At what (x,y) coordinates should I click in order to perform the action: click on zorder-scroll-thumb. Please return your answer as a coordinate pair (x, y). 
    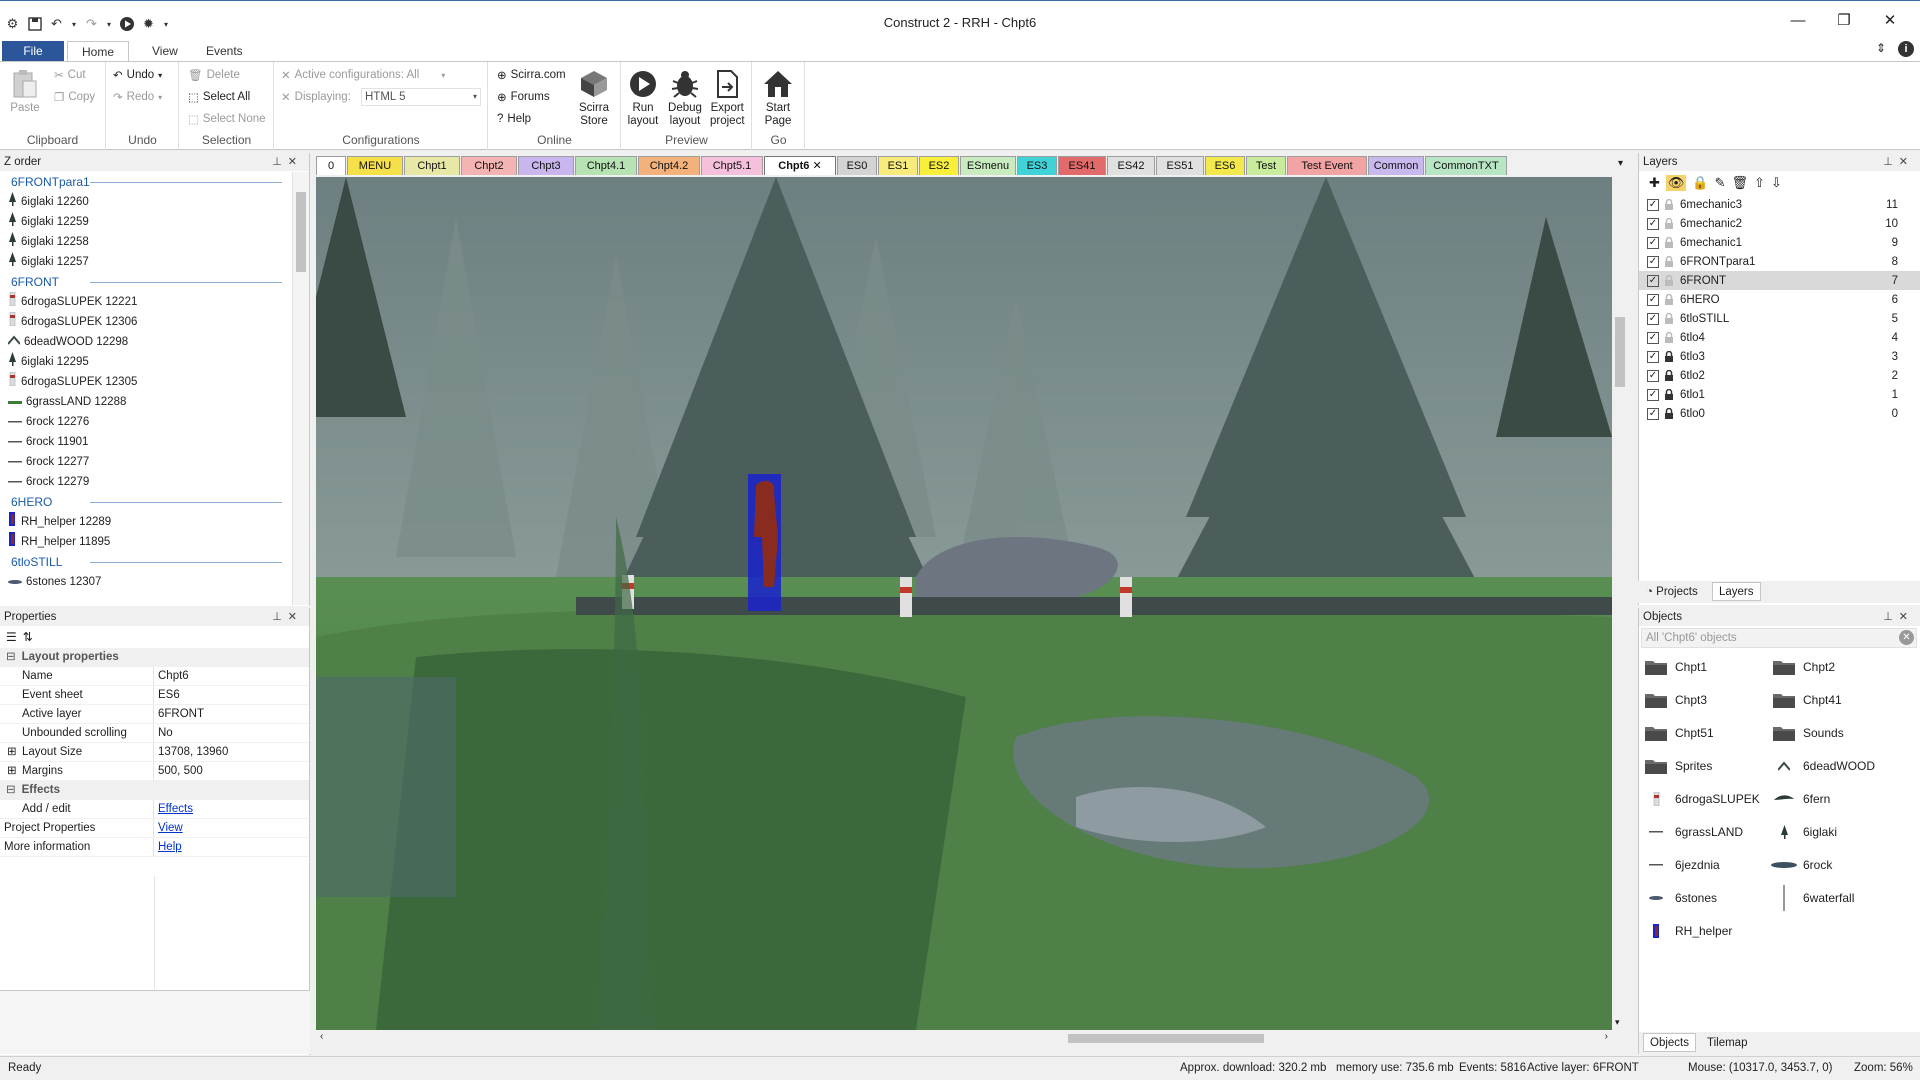
    Looking at the image, I should click on (301, 232).